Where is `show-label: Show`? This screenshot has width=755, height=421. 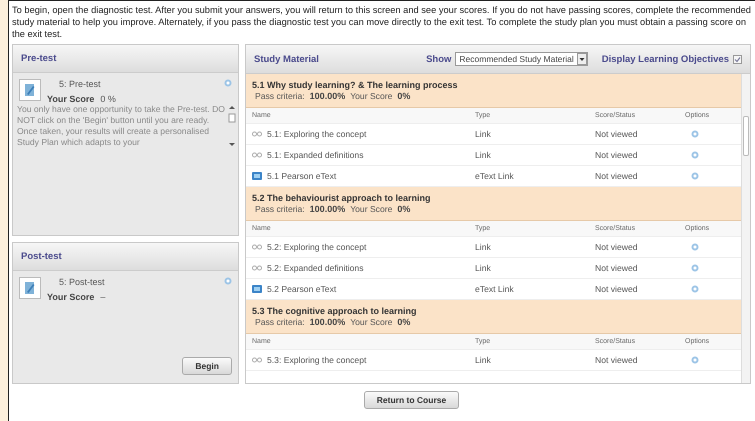
show-label: Show is located at coordinates (439, 59).